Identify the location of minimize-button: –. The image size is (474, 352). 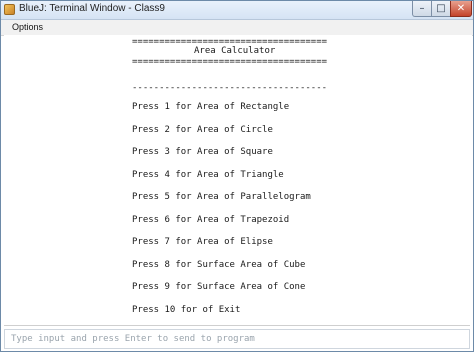
(422, 9).